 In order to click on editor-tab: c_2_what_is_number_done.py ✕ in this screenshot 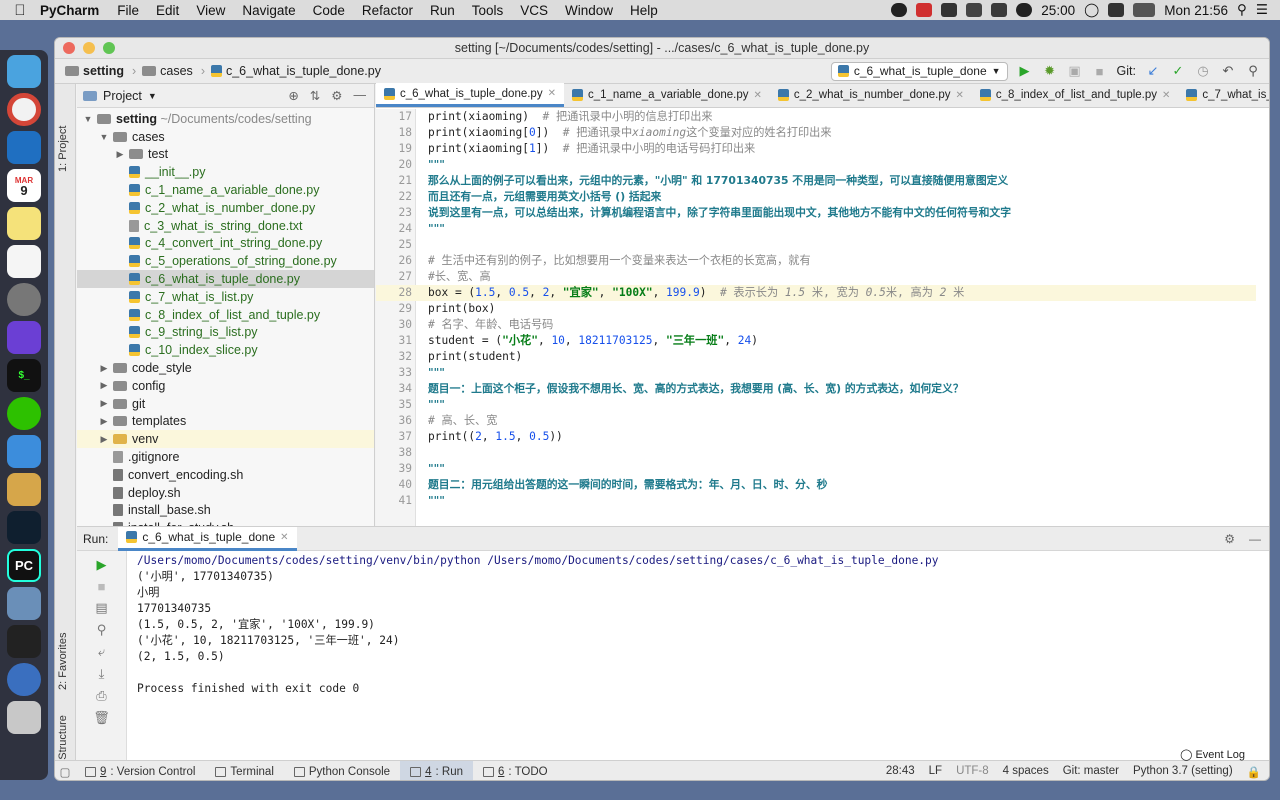, I will do `click(871, 95)`.